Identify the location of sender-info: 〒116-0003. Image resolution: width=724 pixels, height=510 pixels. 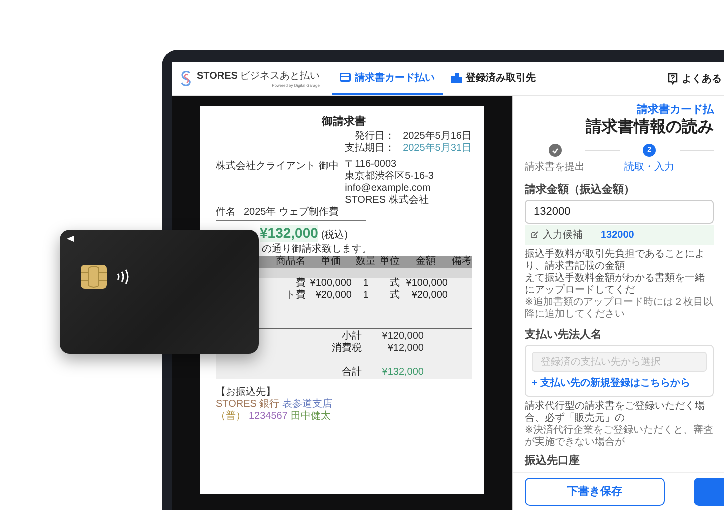
(371, 164).